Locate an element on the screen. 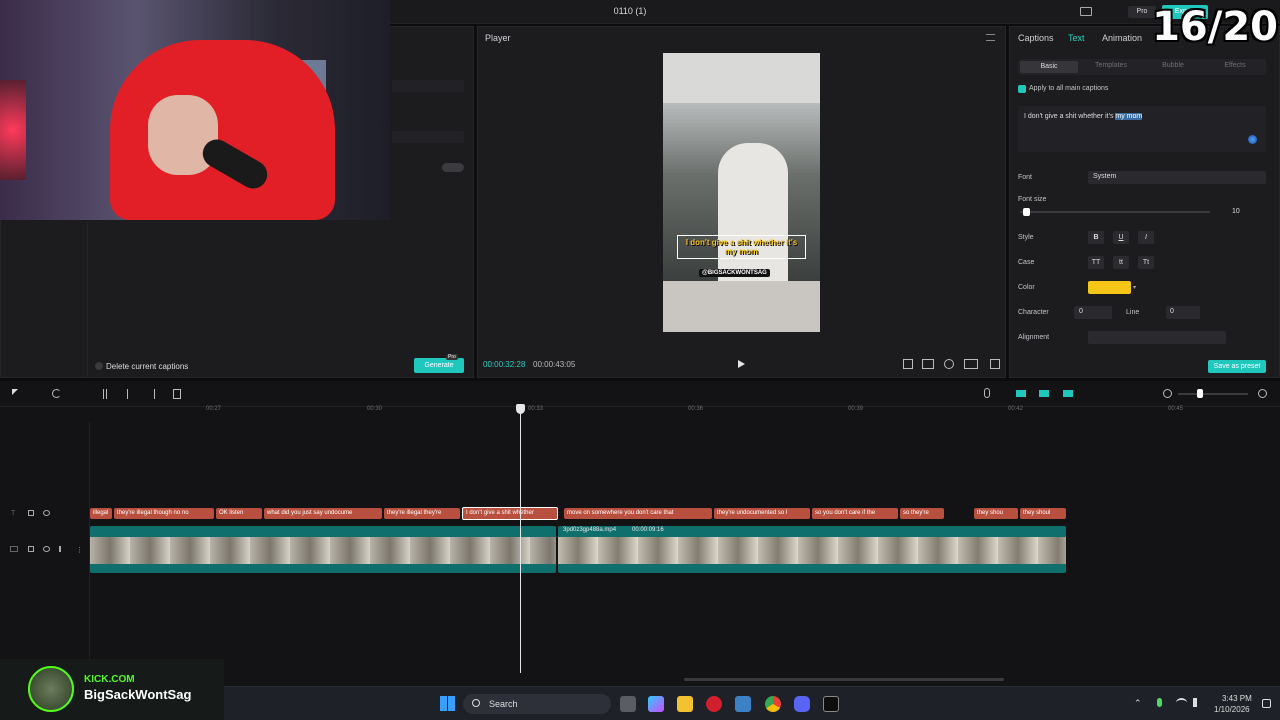  preview-axis-icon is located at coordinates (1068, 393).